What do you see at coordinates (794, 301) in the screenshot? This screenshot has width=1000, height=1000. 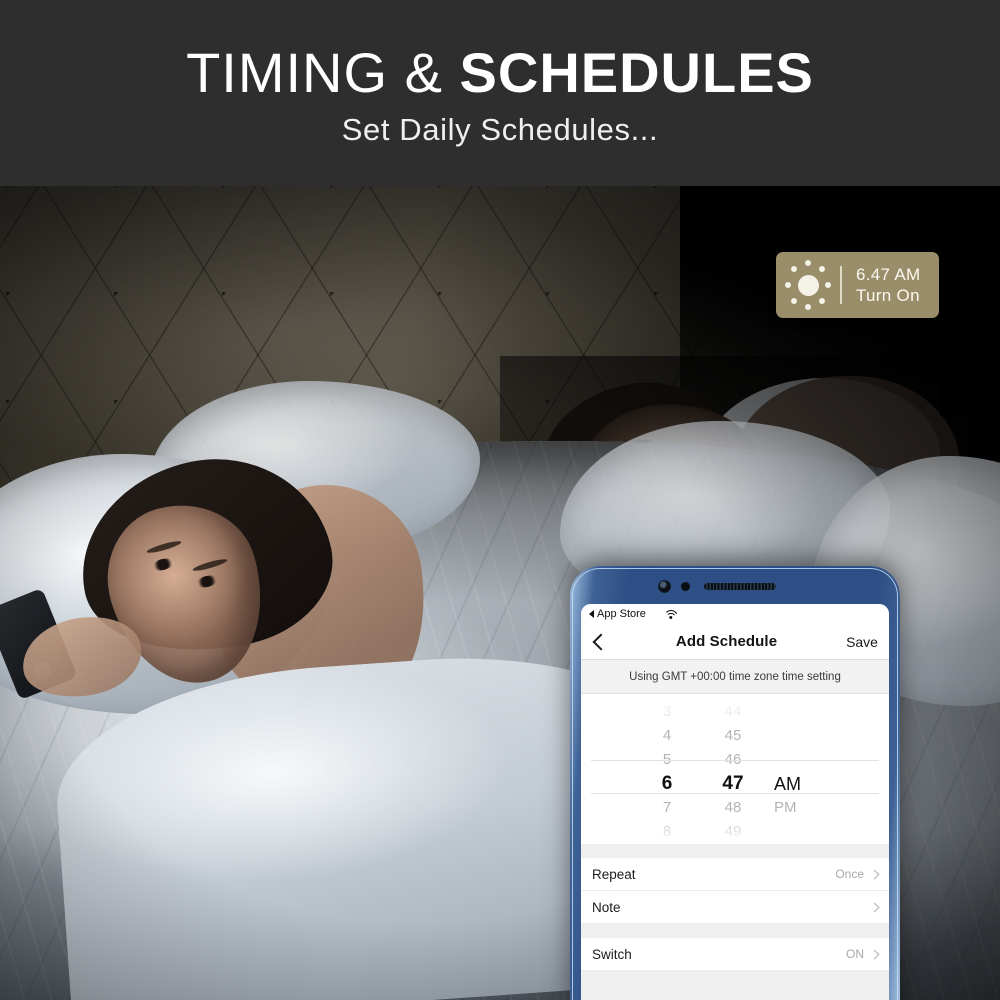 I see `sun-ray-sw` at bounding box center [794, 301].